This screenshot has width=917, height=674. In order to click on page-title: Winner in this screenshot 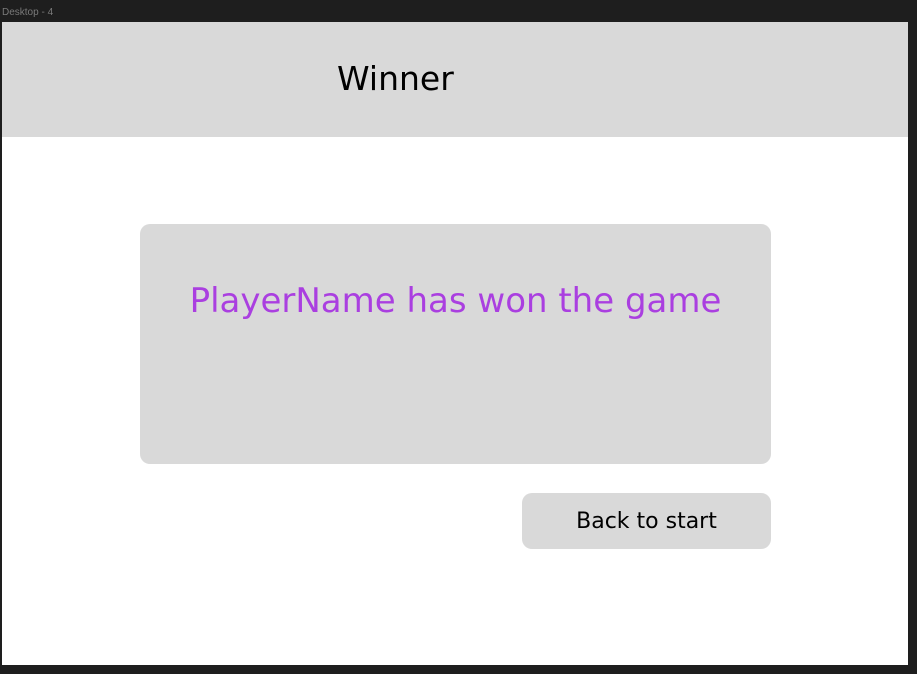, I will do `click(395, 78)`.